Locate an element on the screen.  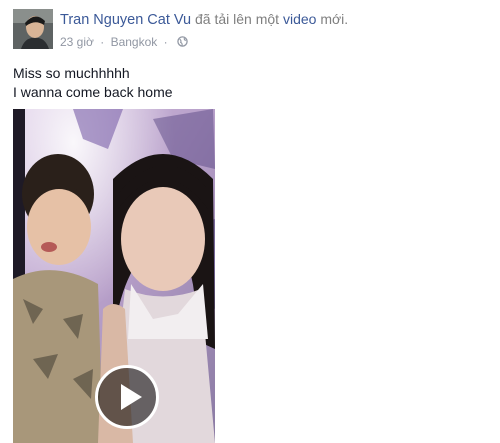
location-link: Bangkok is located at coordinates (134, 42).